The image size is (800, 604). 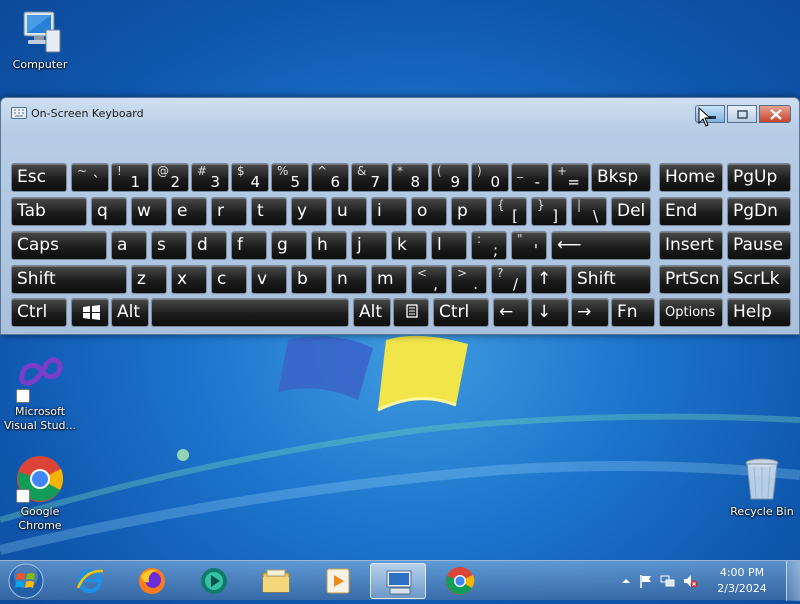 I want to click on key-7: & 7, so click(x=370, y=177).